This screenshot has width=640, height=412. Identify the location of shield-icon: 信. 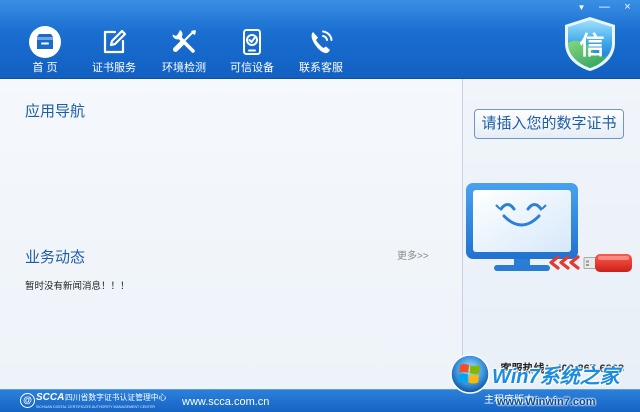
(590, 44).